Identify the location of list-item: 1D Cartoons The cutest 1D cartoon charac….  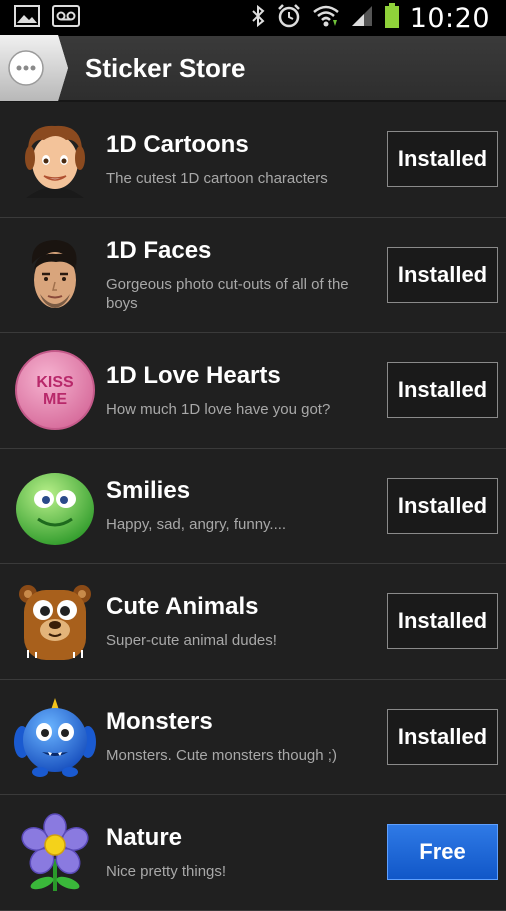
(253, 160).